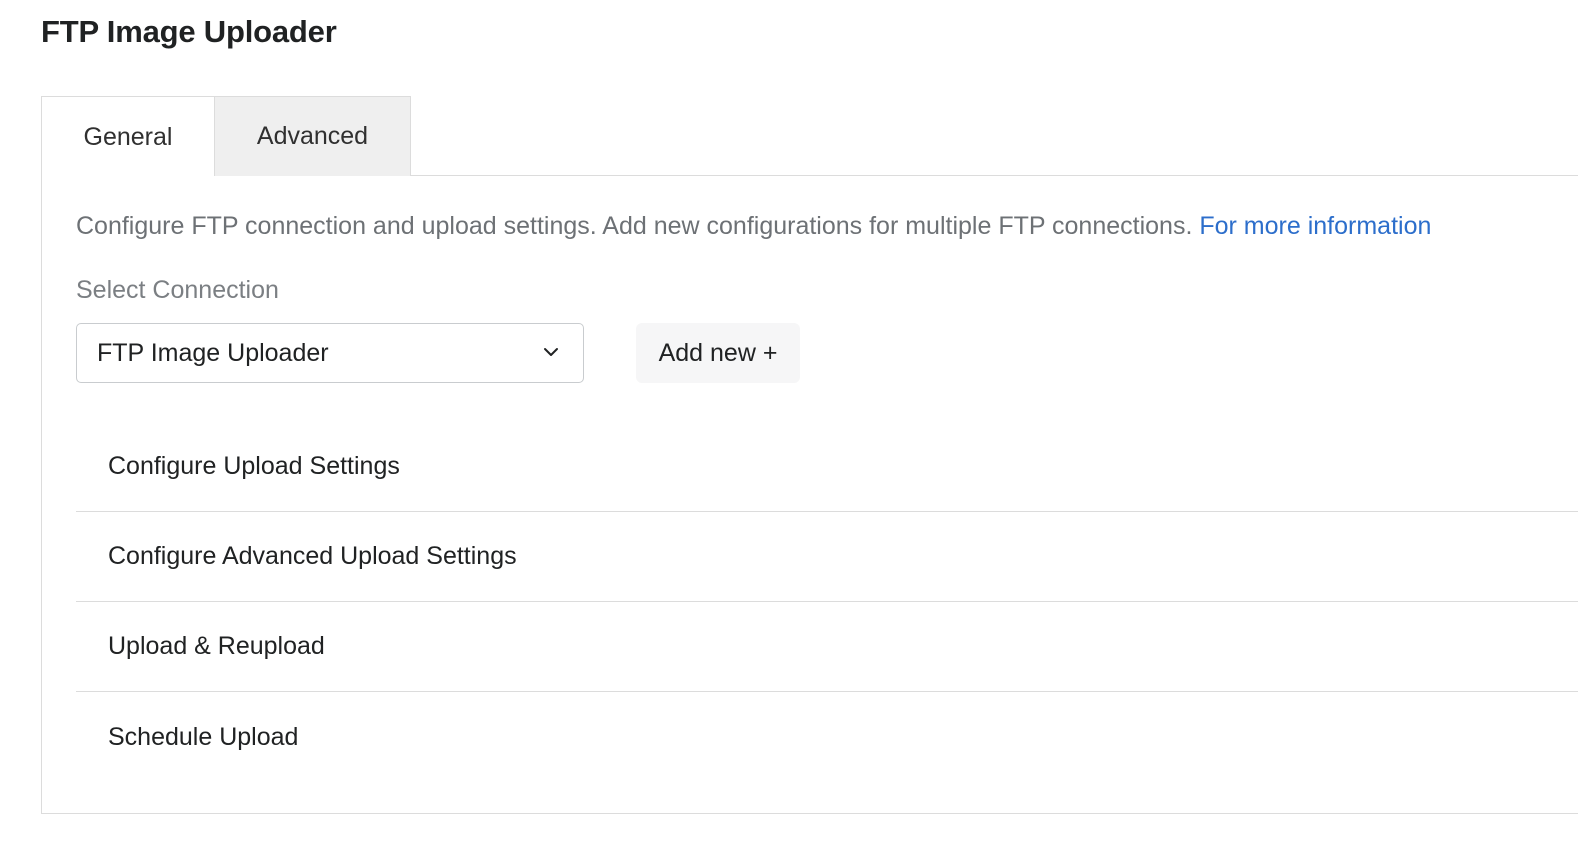  Describe the element at coordinates (128, 136) in the screenshot. I see `tab-general: General` at that location.